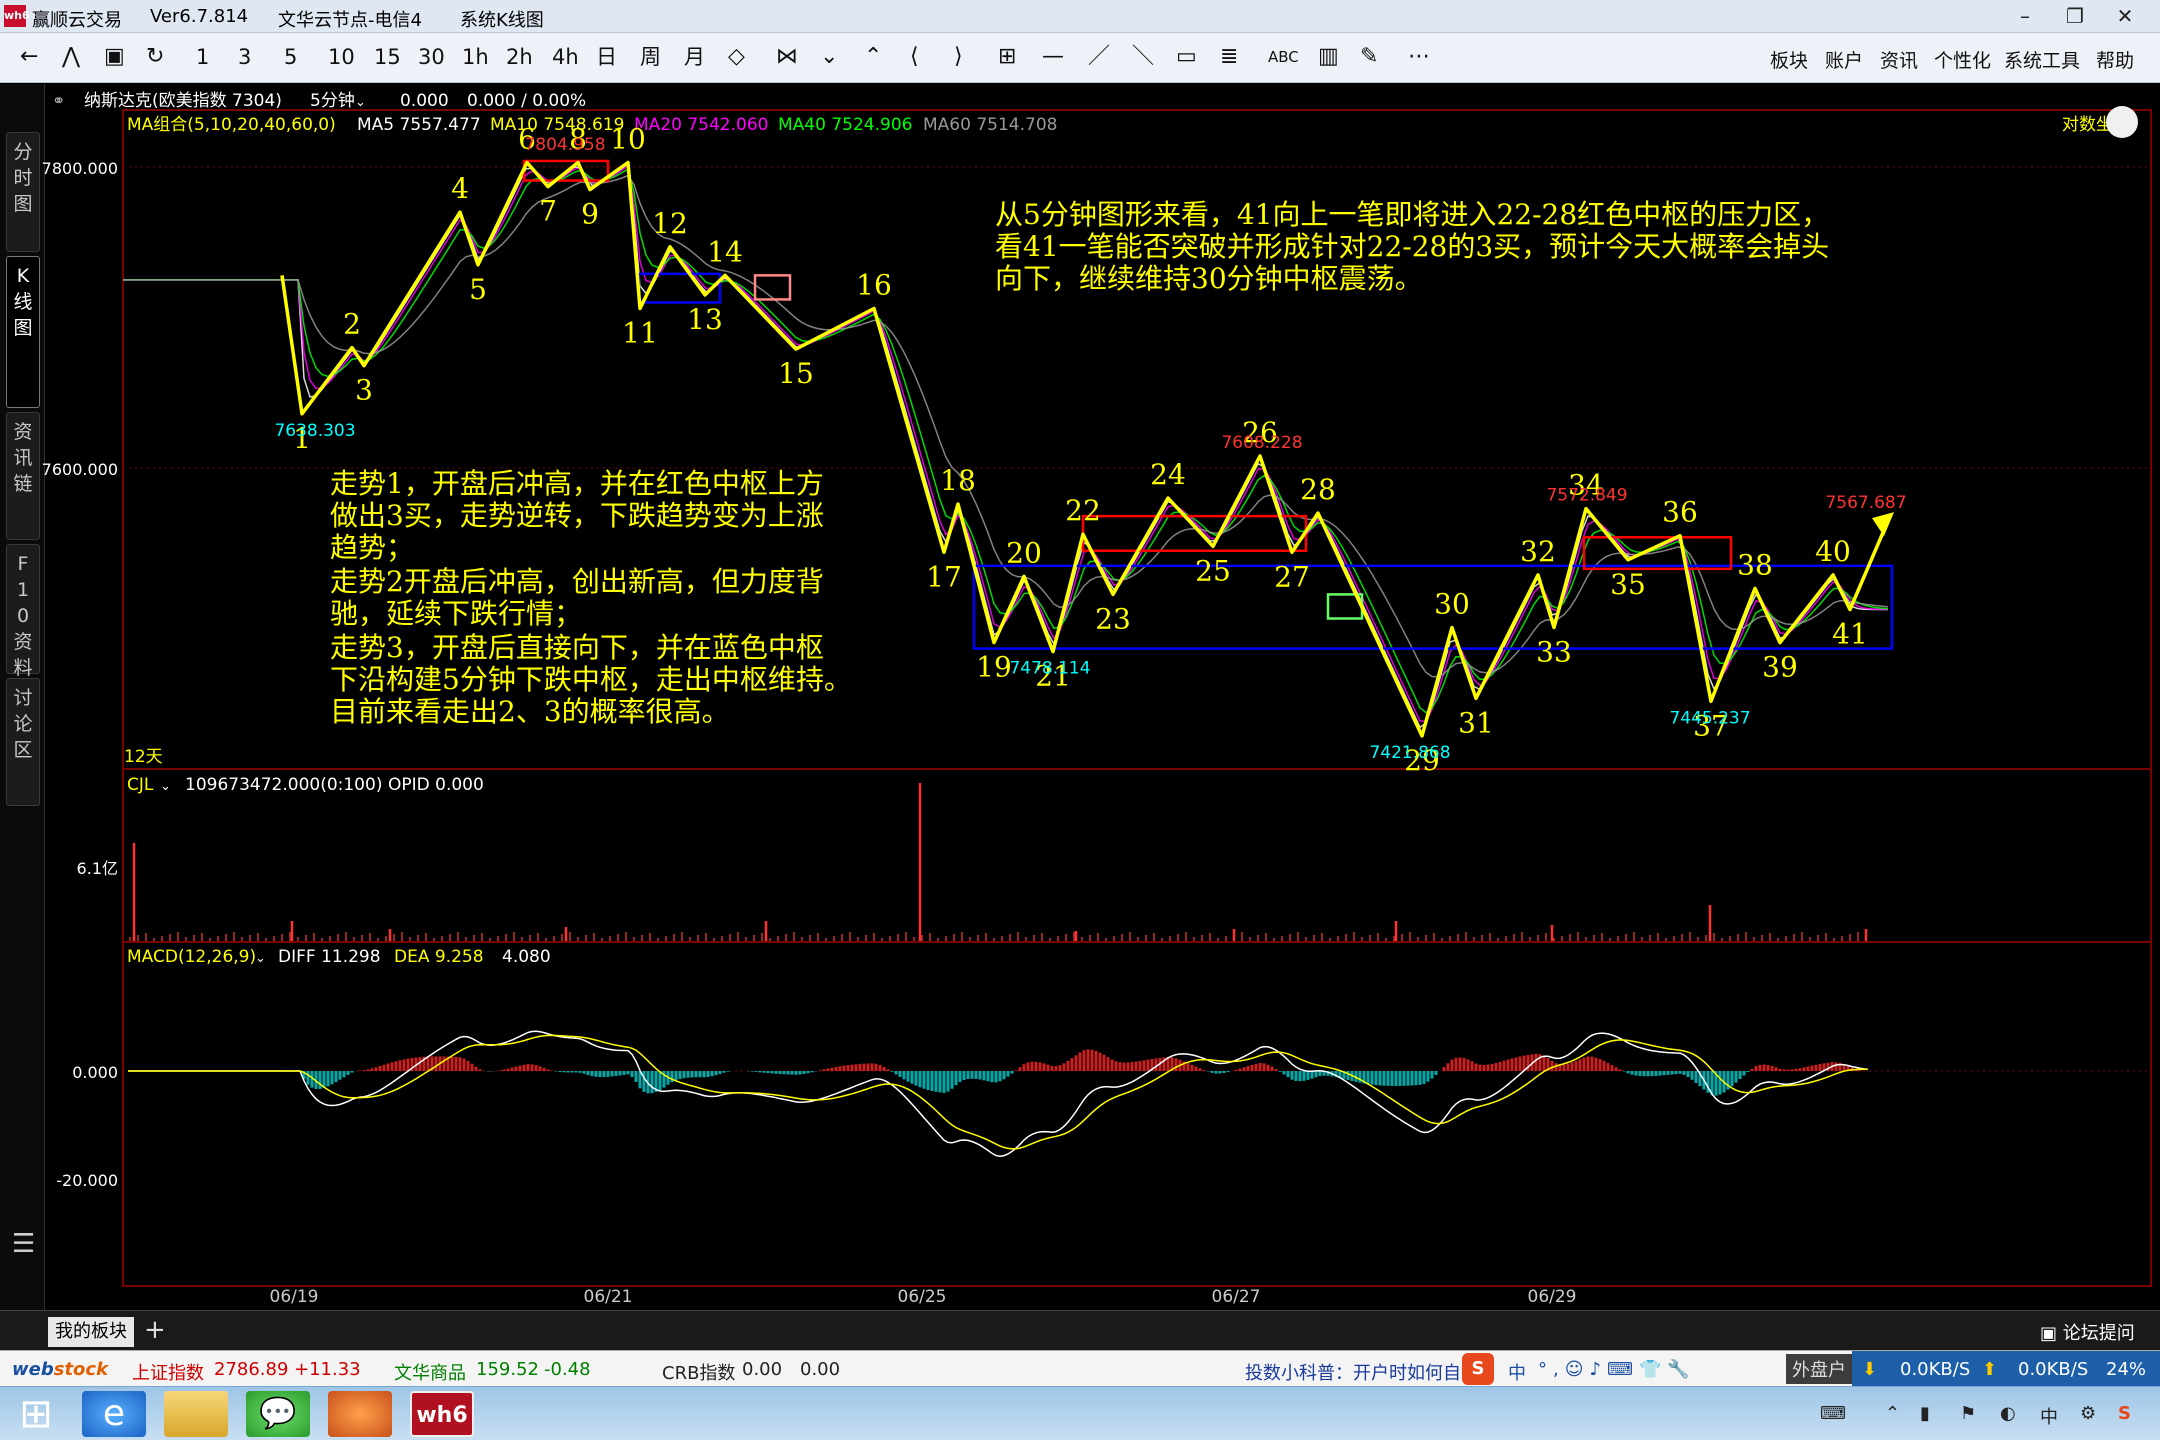 The width and height of the screenshot is (2160, 1440). I want to click on toolbar-button: ／, so click(1099, 57).